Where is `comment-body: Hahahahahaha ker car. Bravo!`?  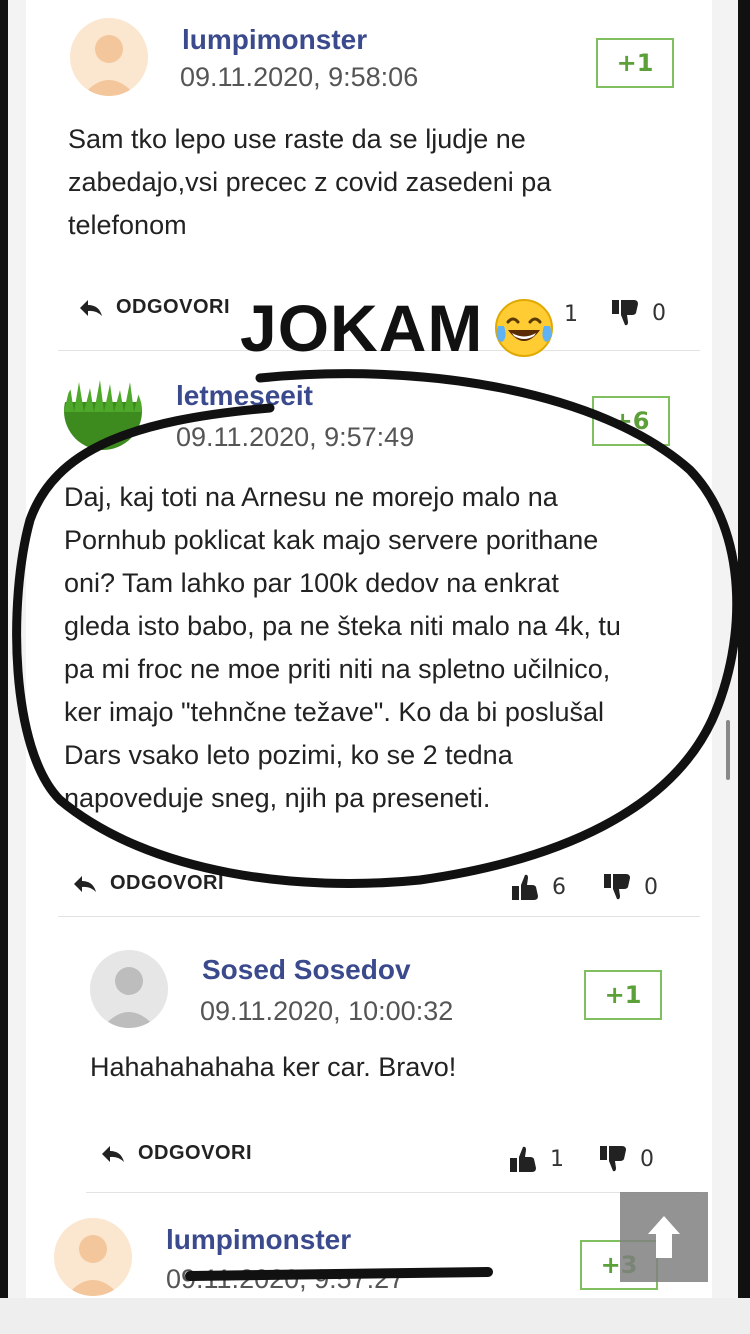
comment-body: Hahahahahaha ker car. Bravo! is located at coordinates (273, 1067).